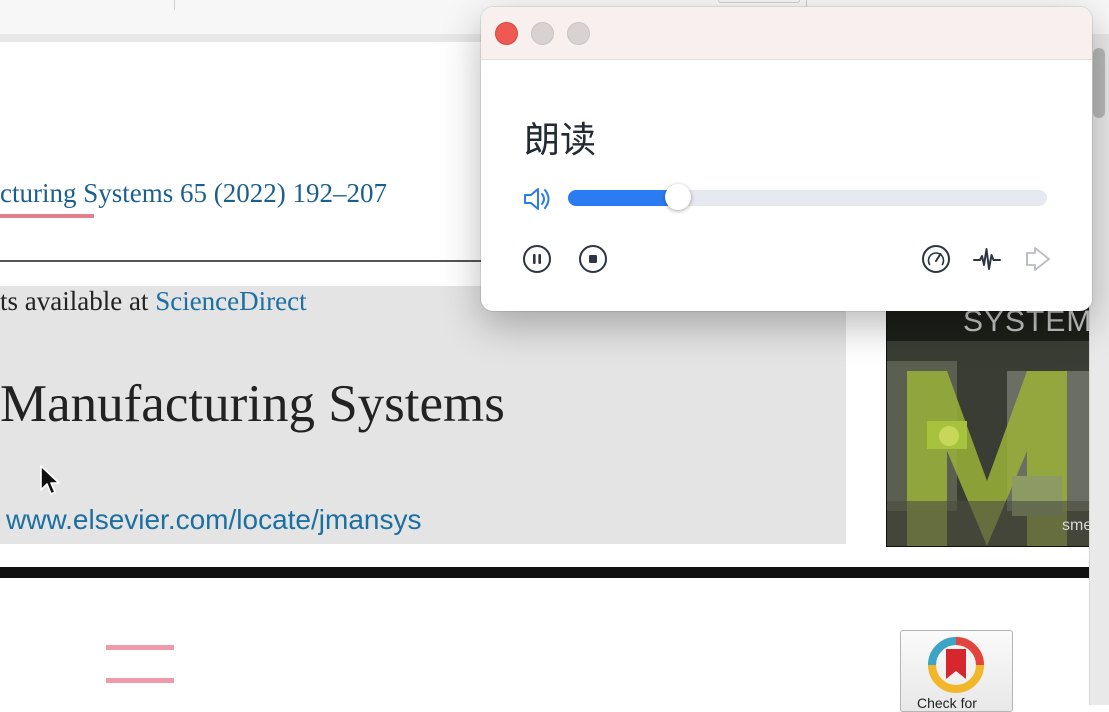 The height and width of the screenshot is (712, 1109). What do you see at coordinates (78, 301) in the screenshot?
I see `contents-prefix: ts available at` at bounding box center [78, 301].